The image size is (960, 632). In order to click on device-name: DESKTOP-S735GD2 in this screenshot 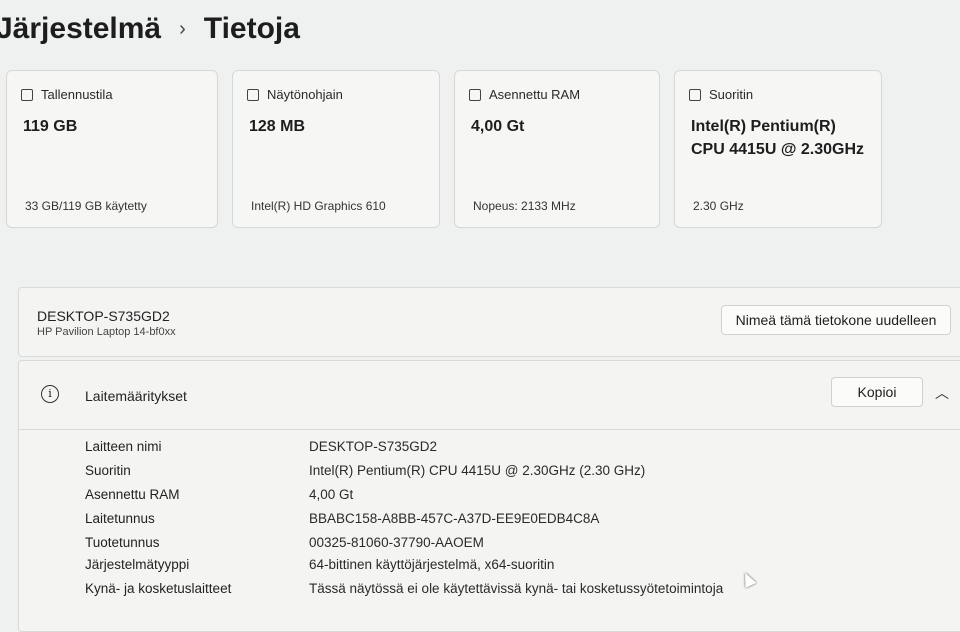, I will do `click(103, 316)`.